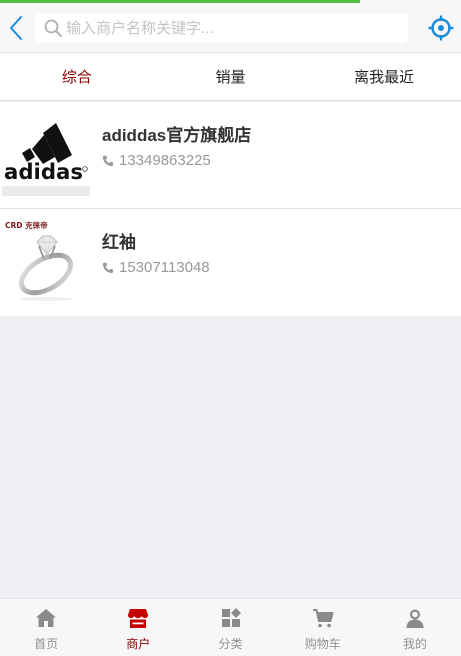 The width and height of the screenshot is (461, 656). I want to click on tabbar-label: 商户, so click(138, 644).